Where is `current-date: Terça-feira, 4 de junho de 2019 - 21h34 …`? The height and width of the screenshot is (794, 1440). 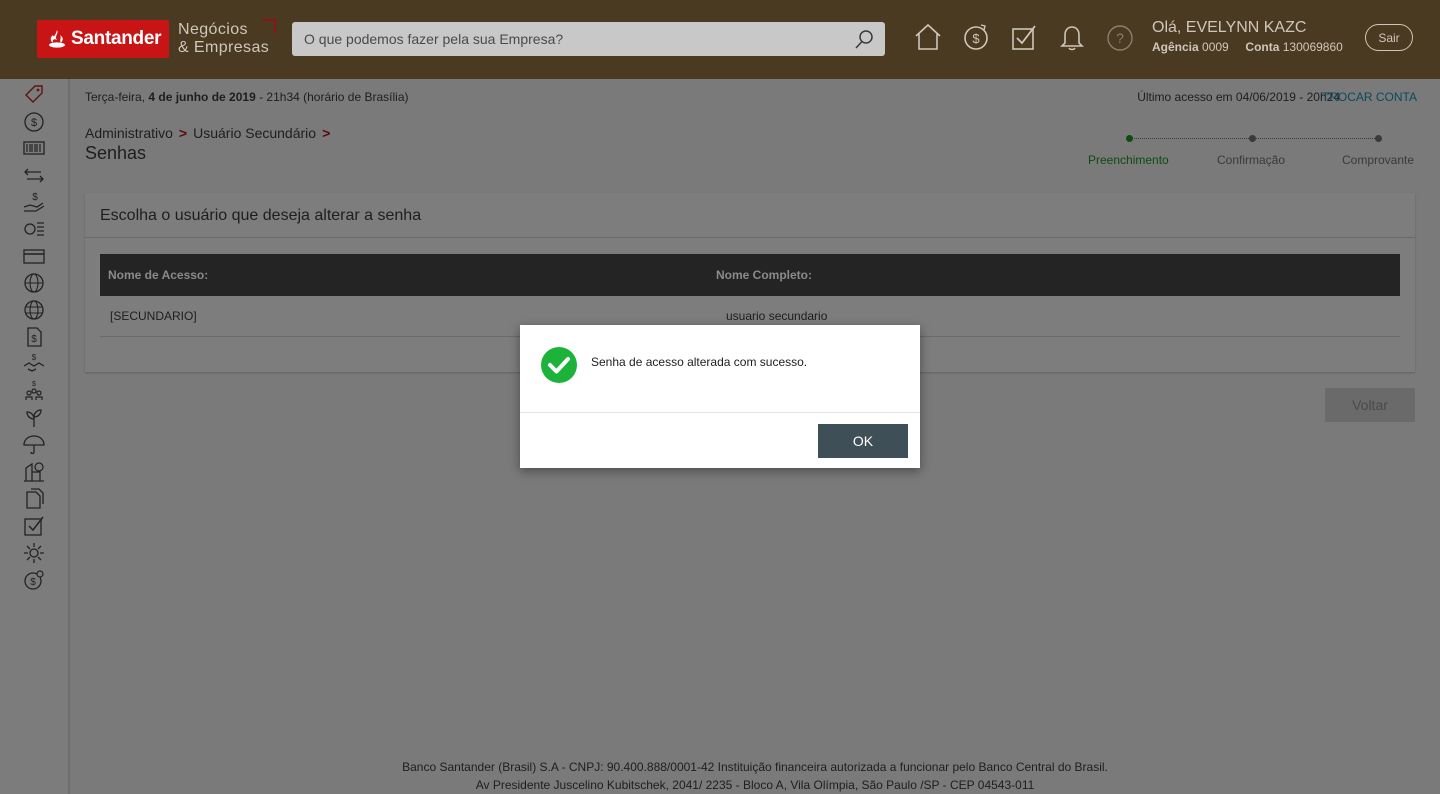
current-date: Terça-feira, 4 de junho de 2019 - 21h34 … is located at coordinates (247, 97).